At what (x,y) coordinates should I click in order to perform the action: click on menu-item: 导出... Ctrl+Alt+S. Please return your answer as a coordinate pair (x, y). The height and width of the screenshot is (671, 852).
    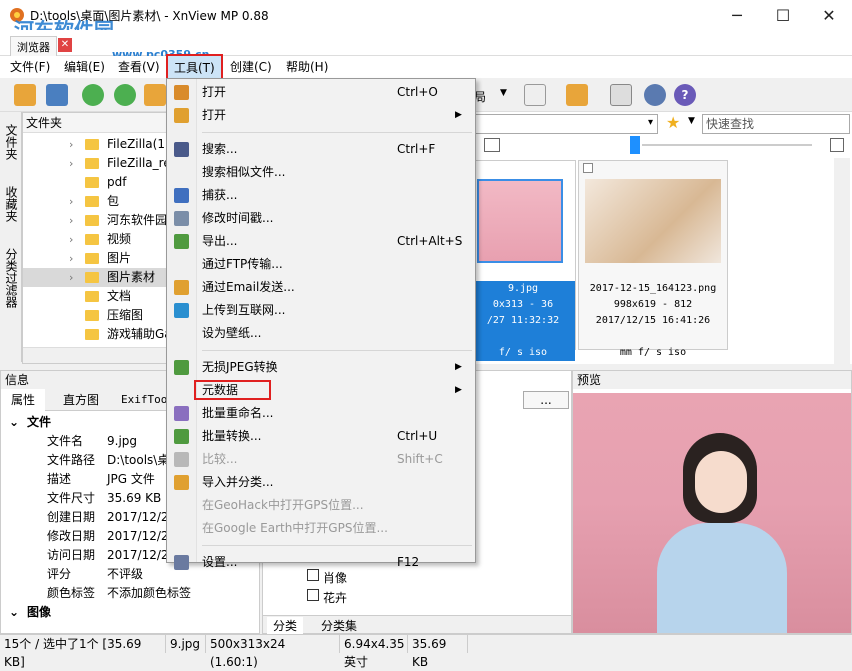
    Looking at the image, I should click on (321, 241).